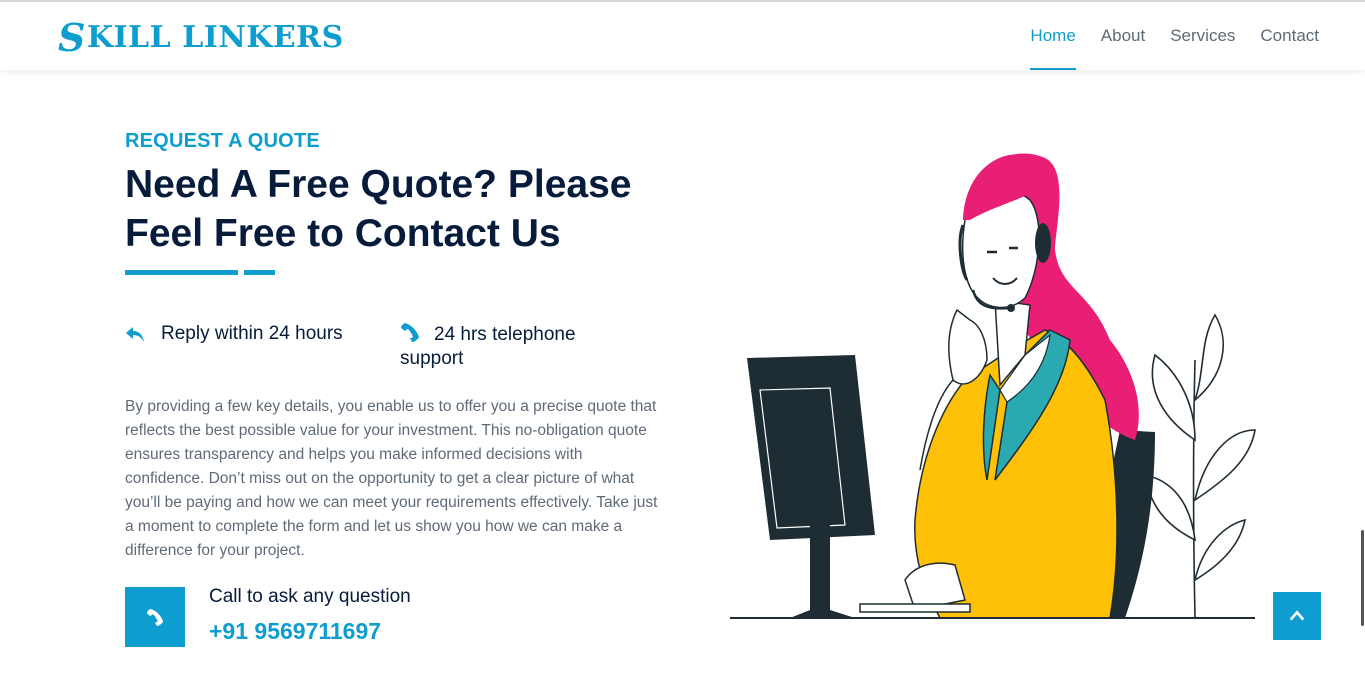 The width and height of the screenshot is (1365, 684). Describe the element at coordinates (222, 141) in the screenshot. I see `section-eyebrow: REQUEST A QUOTE` at that location.